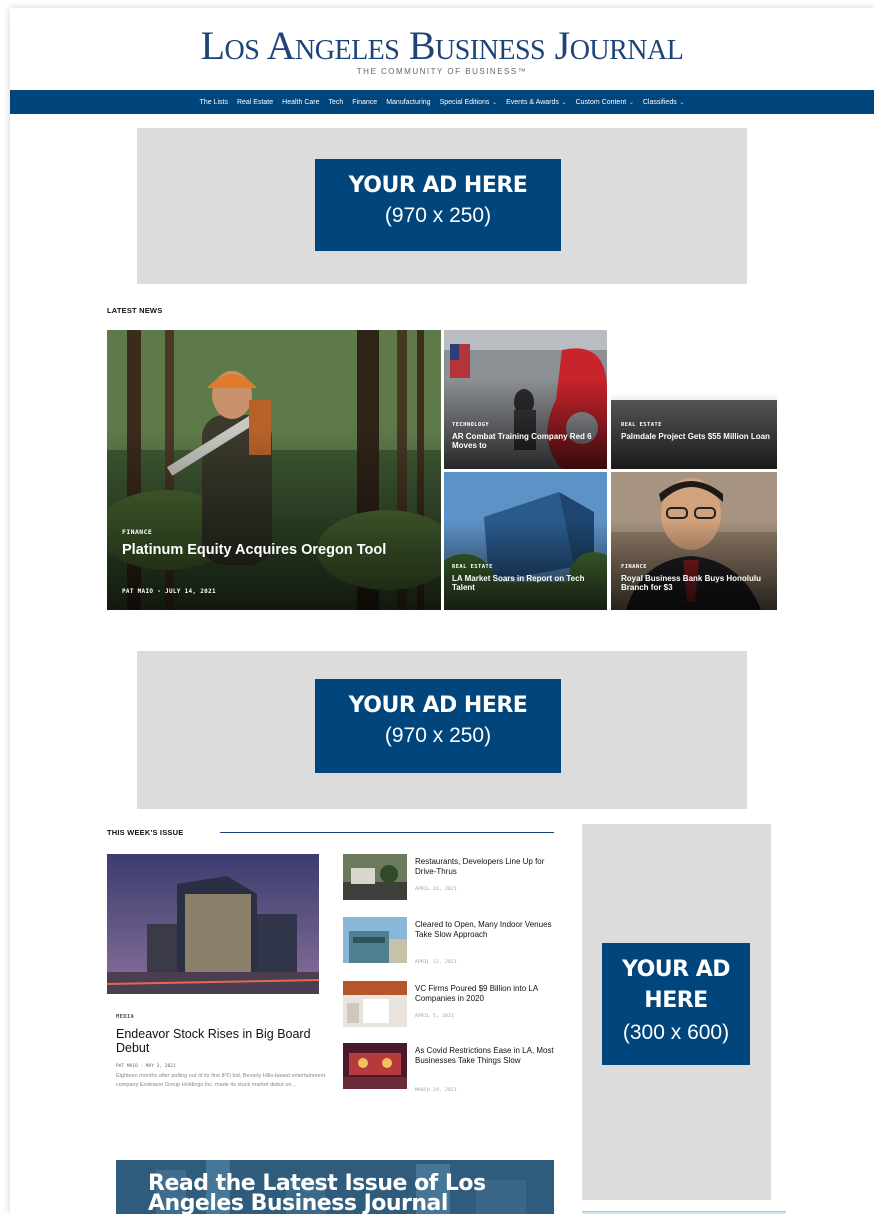 This screenshot has height=1214, width=874. Describe the element at coordinates (471, 425) in the screenshot. I see `tile-category: TECHNOLOGY` at that location.